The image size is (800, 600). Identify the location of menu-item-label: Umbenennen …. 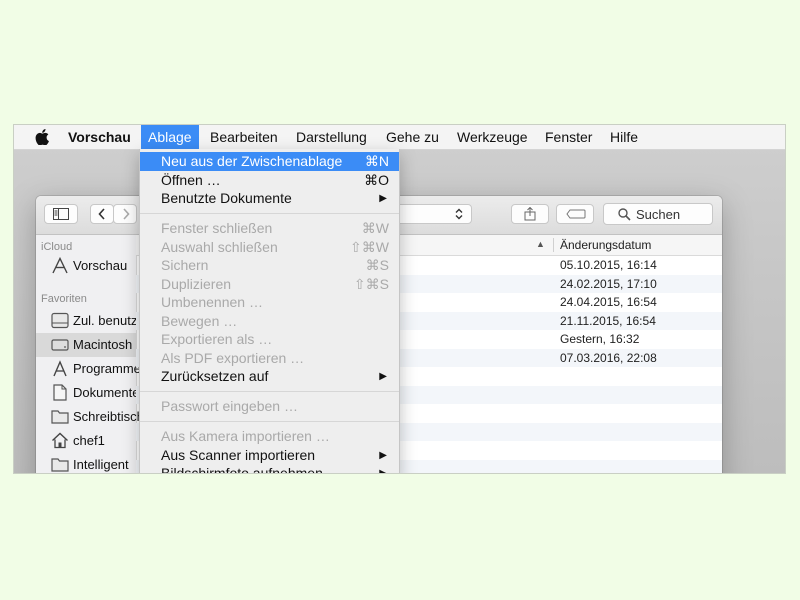
(212, 302).